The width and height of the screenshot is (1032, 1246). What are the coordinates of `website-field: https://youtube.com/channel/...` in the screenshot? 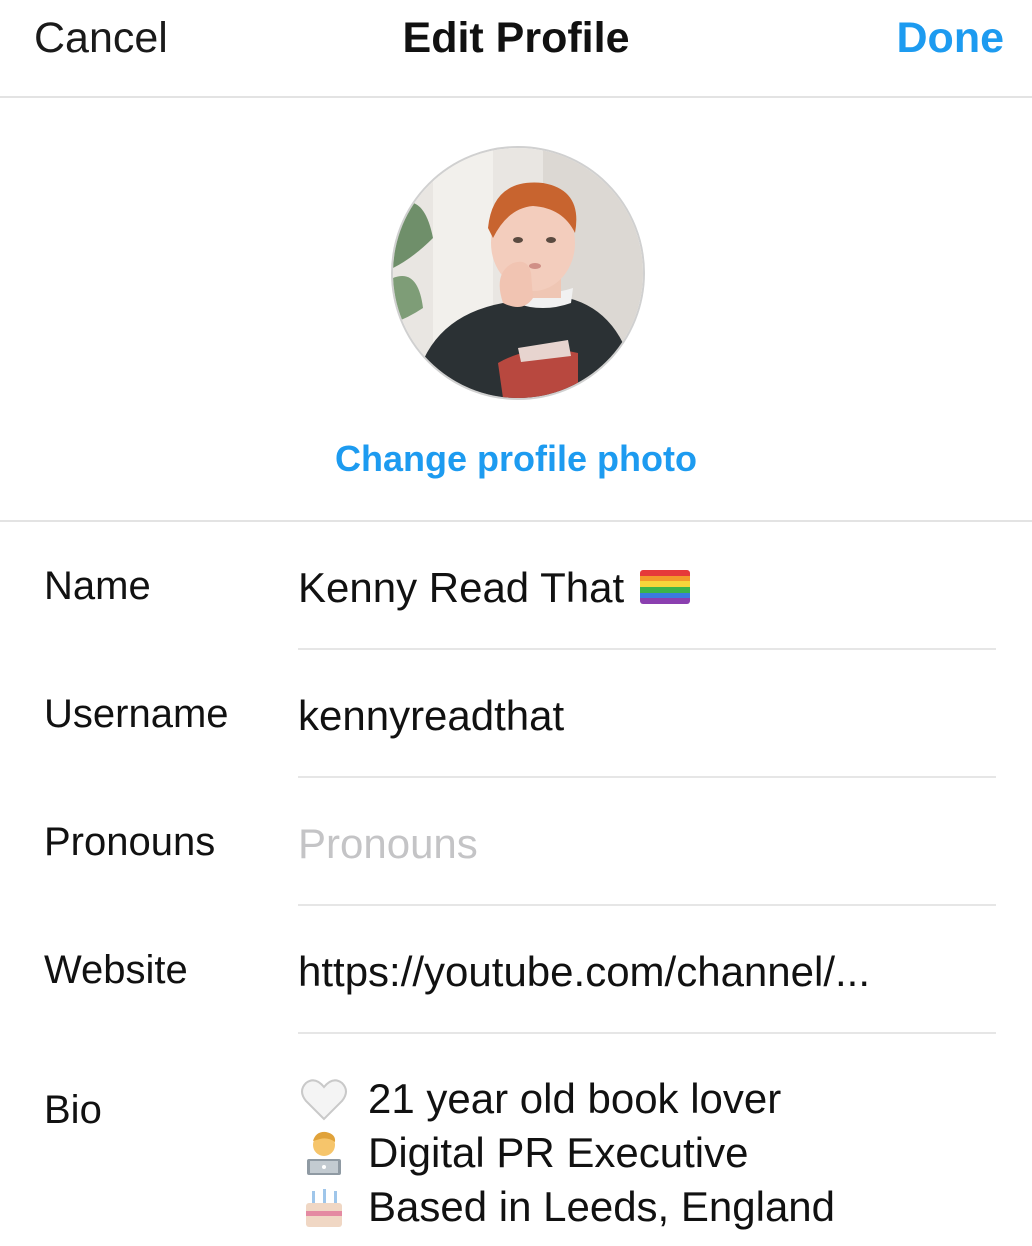 It's located at (647, 972).